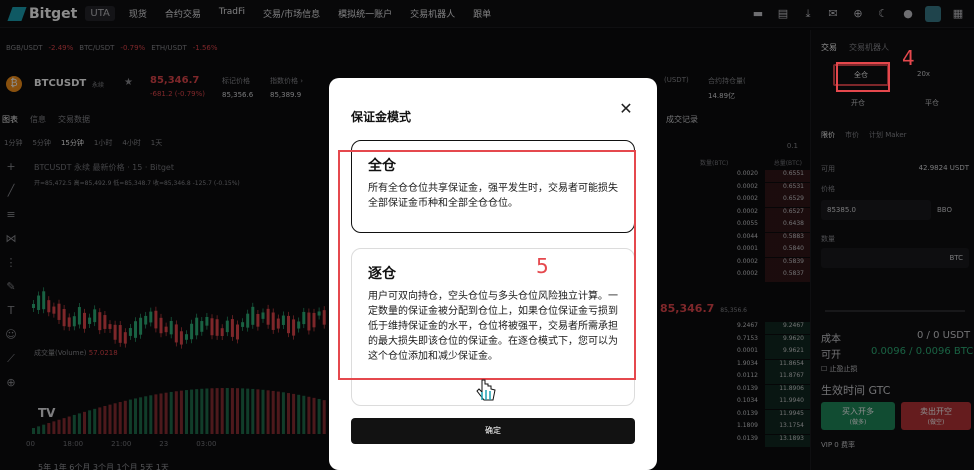 This screenshot has width=974, height=470. Describe the element at coordinates (626, 109) in the screenshot. I see `close-icon: ✕` at that location.